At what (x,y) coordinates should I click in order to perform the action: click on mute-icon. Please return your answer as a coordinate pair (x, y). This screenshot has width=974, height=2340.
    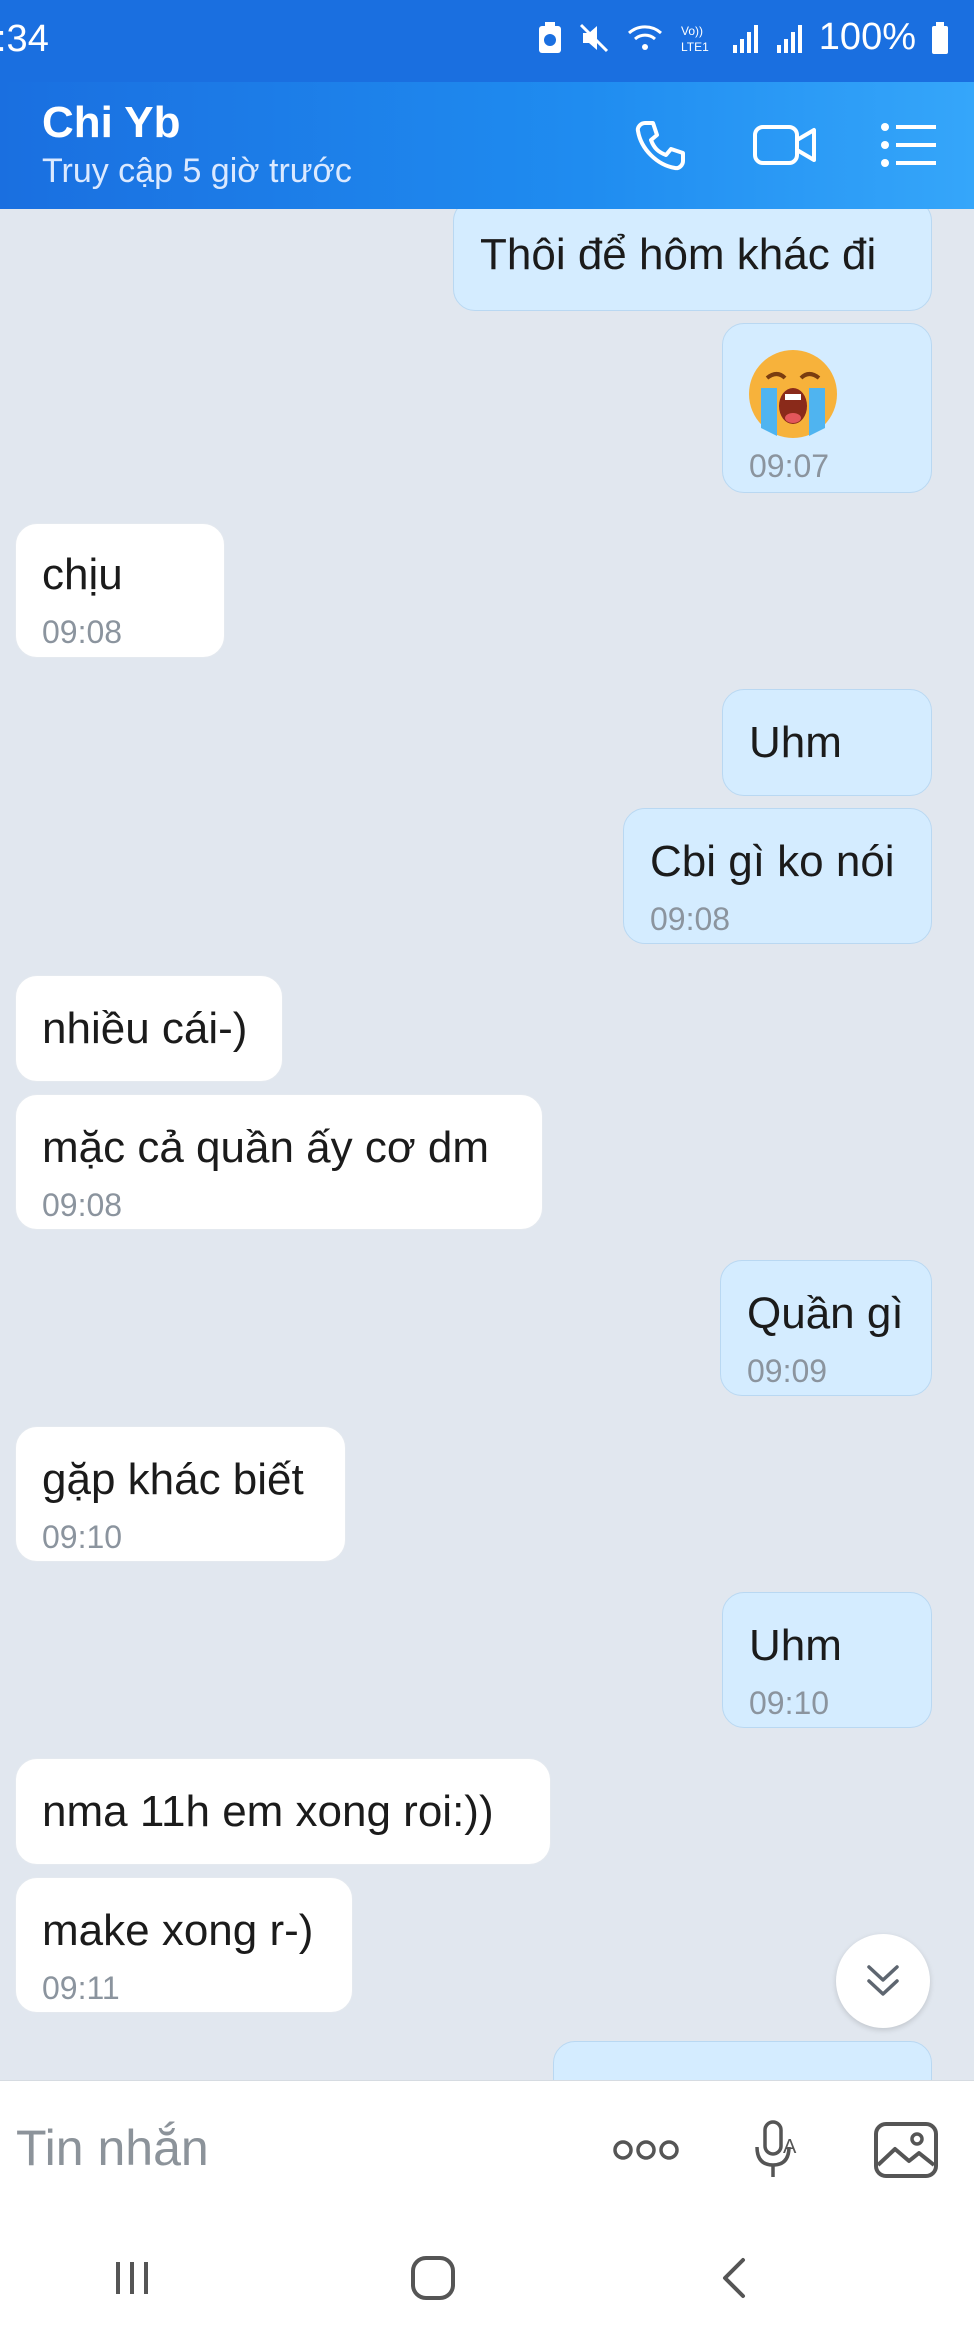
    Looking at the image, I should click on (593, 37).